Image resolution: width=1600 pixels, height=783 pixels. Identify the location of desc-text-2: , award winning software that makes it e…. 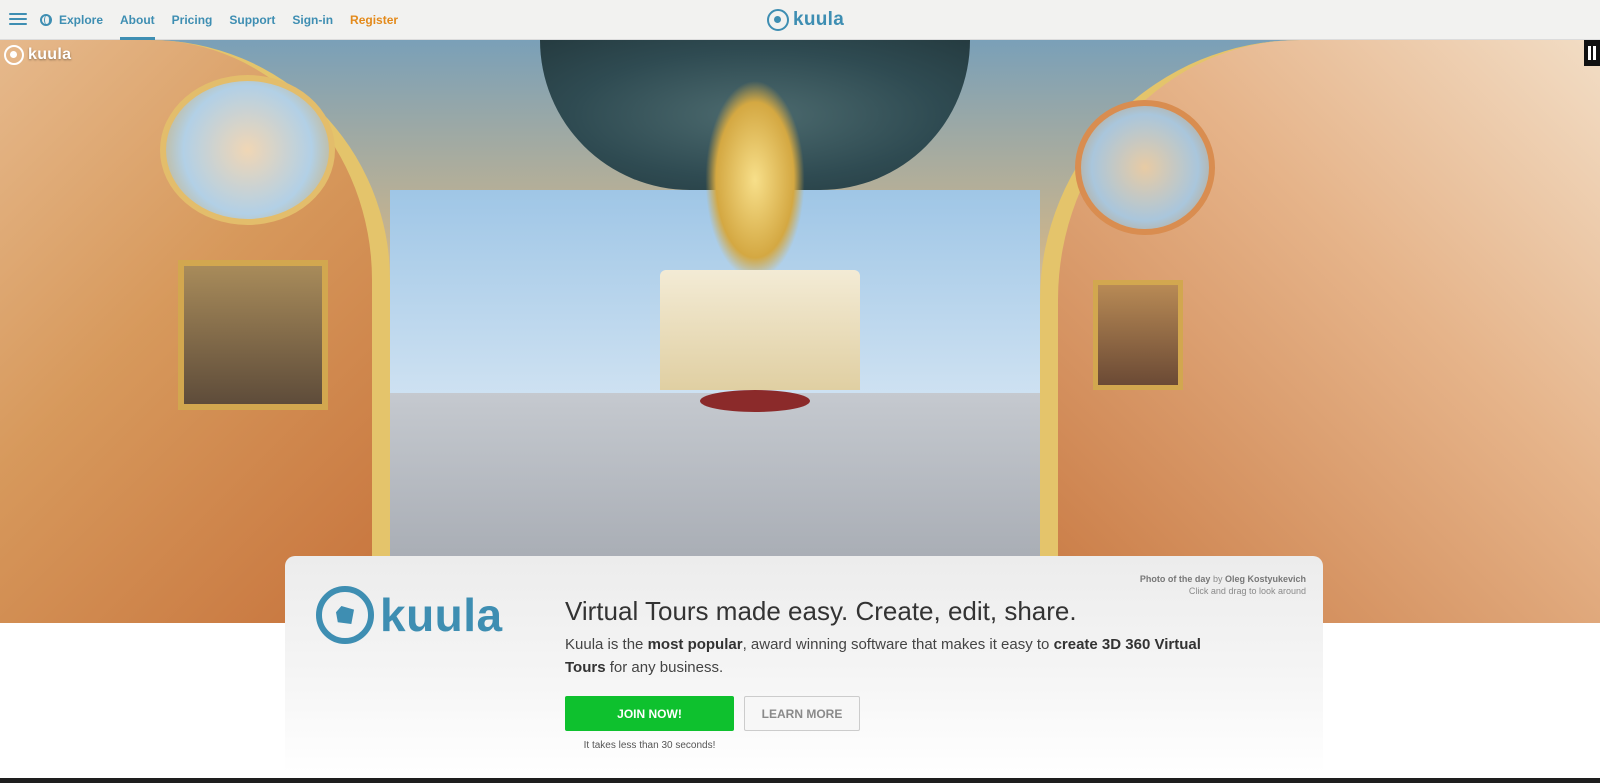
(898, 644).